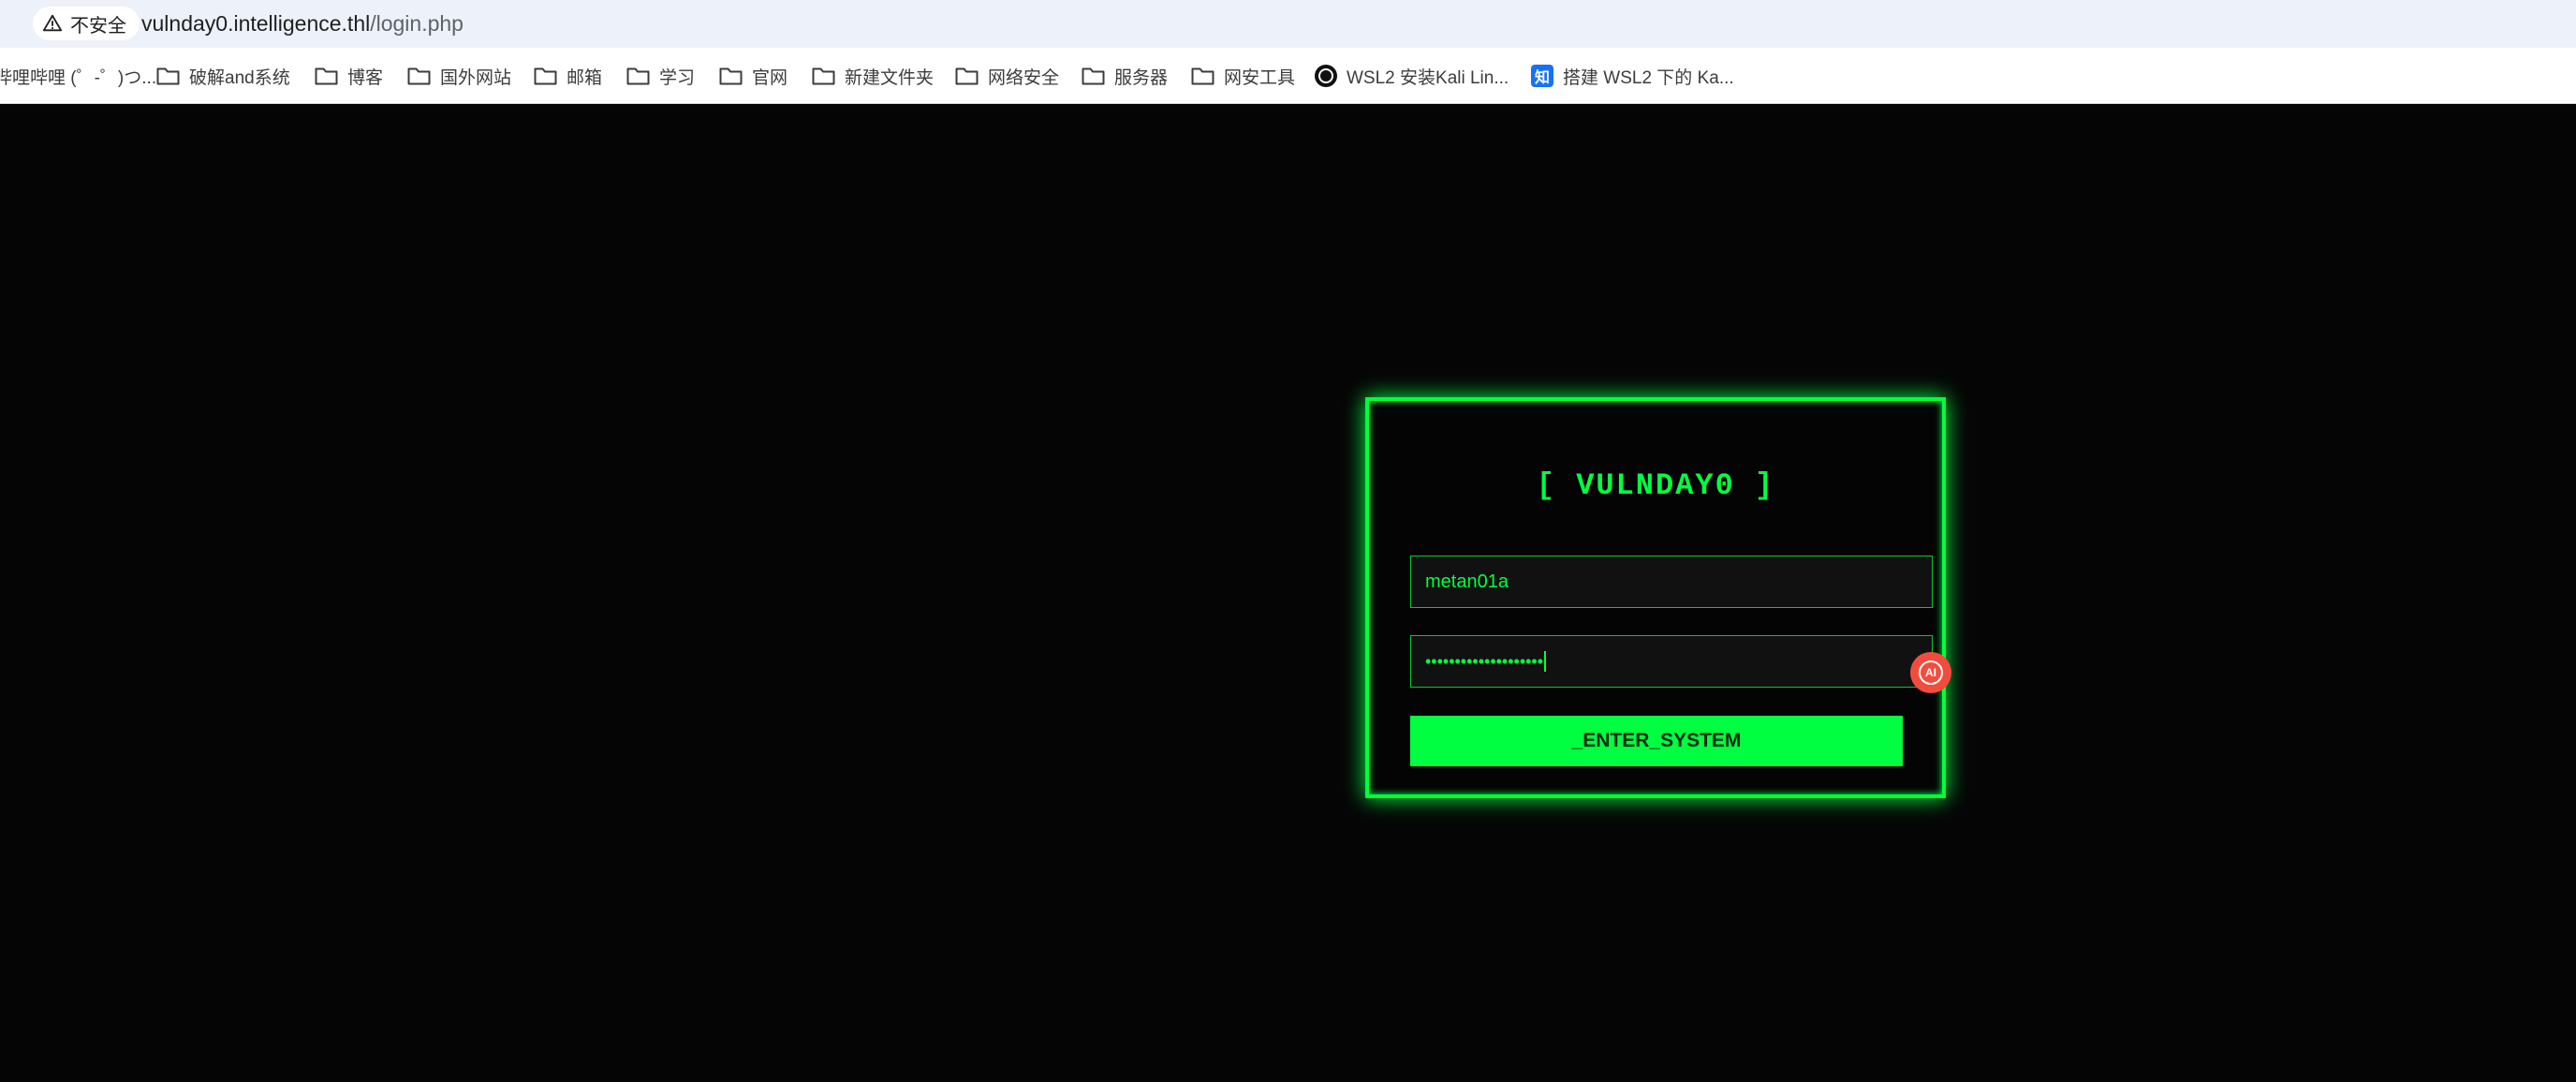 The image size is (2576, 1082). Describe the element at coordinates (1024, 78) in the screenshot. I see `bookmark-label: 网络安全` at that location.